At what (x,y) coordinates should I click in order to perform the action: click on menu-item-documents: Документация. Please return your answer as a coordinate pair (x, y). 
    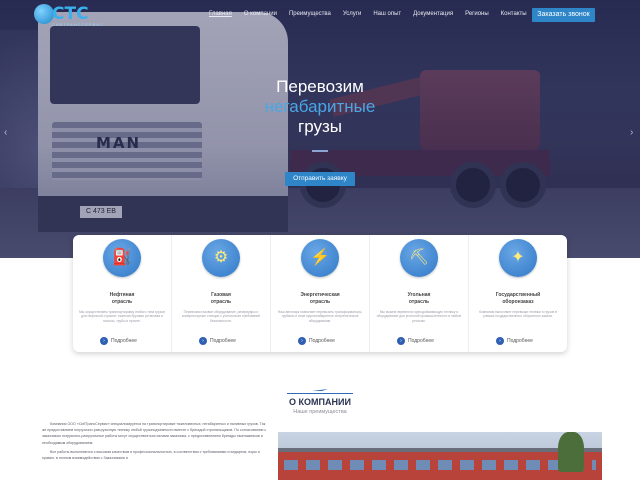
    Looking at the image, I should click on (433, 14).